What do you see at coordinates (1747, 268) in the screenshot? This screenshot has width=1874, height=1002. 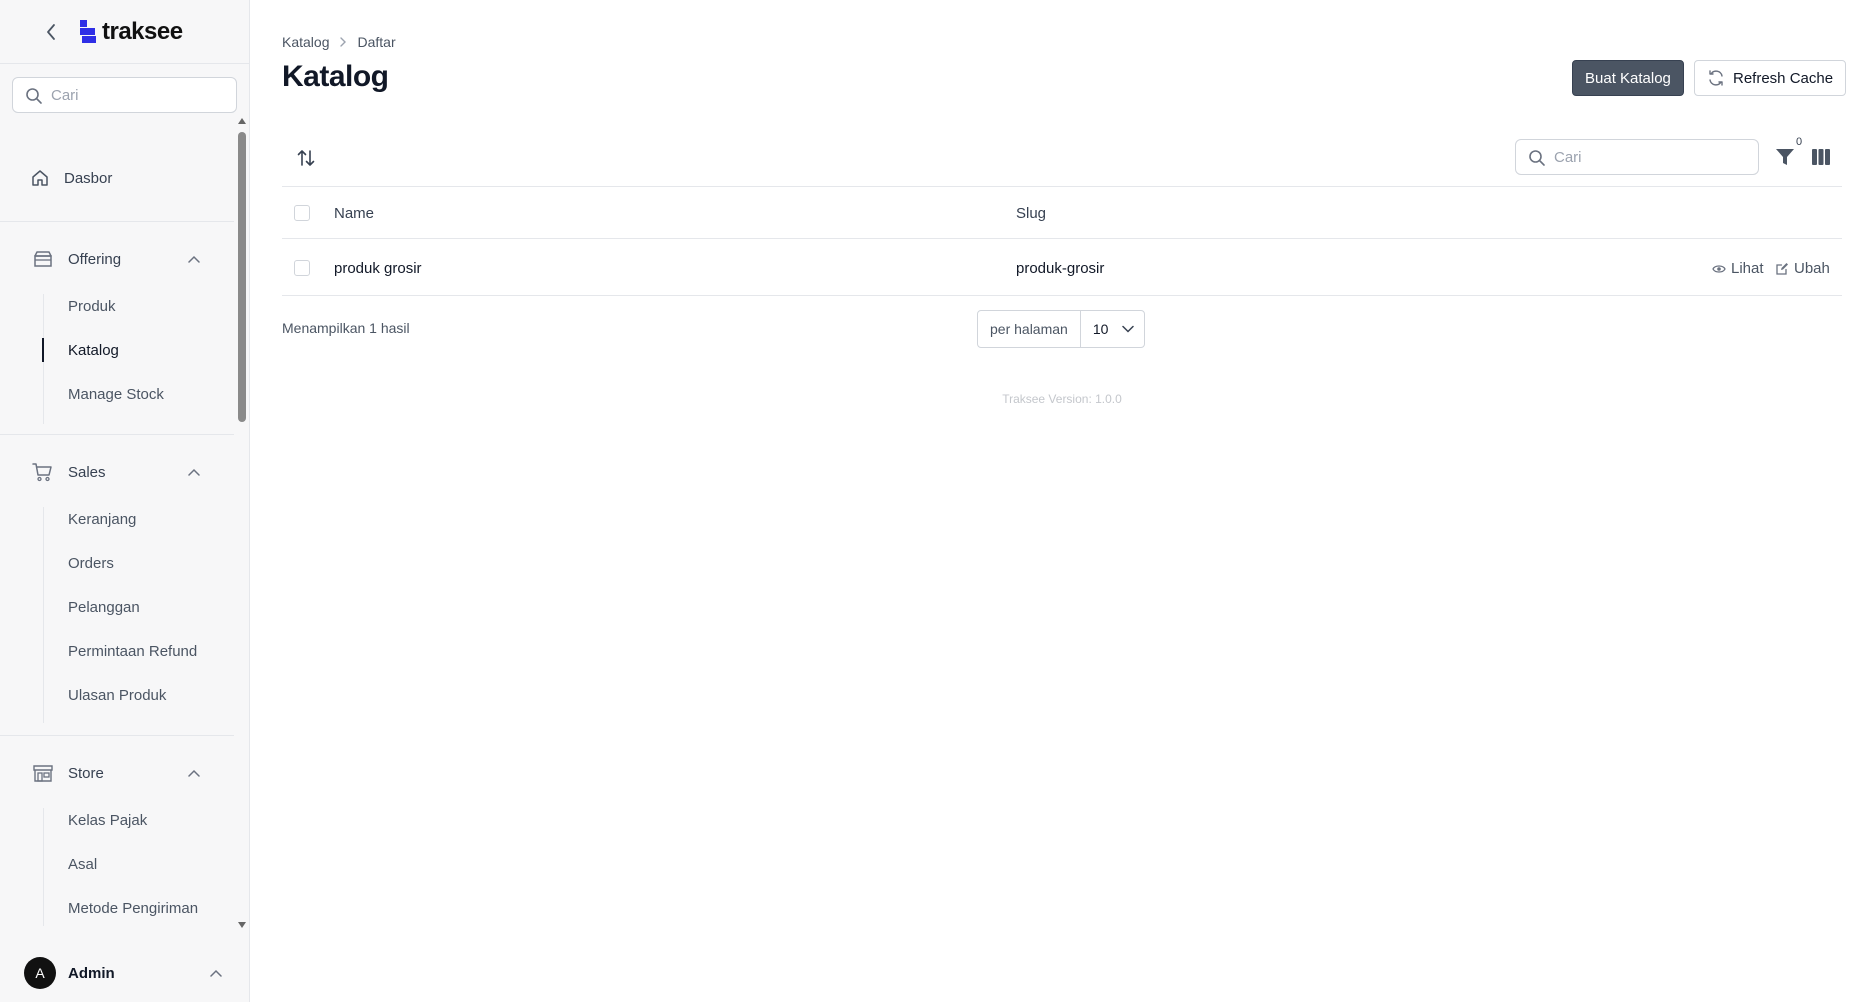 I see `view-label: Lihat` at bounding box center [1747, 268].